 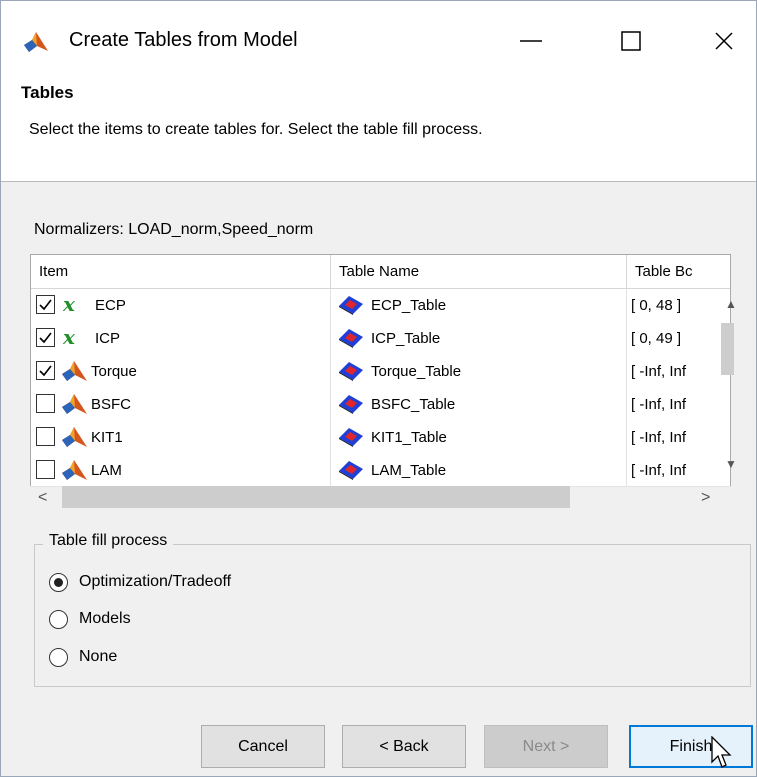 I want to click on vertical-scrollbar-thumb, so click(x=727, y=349).